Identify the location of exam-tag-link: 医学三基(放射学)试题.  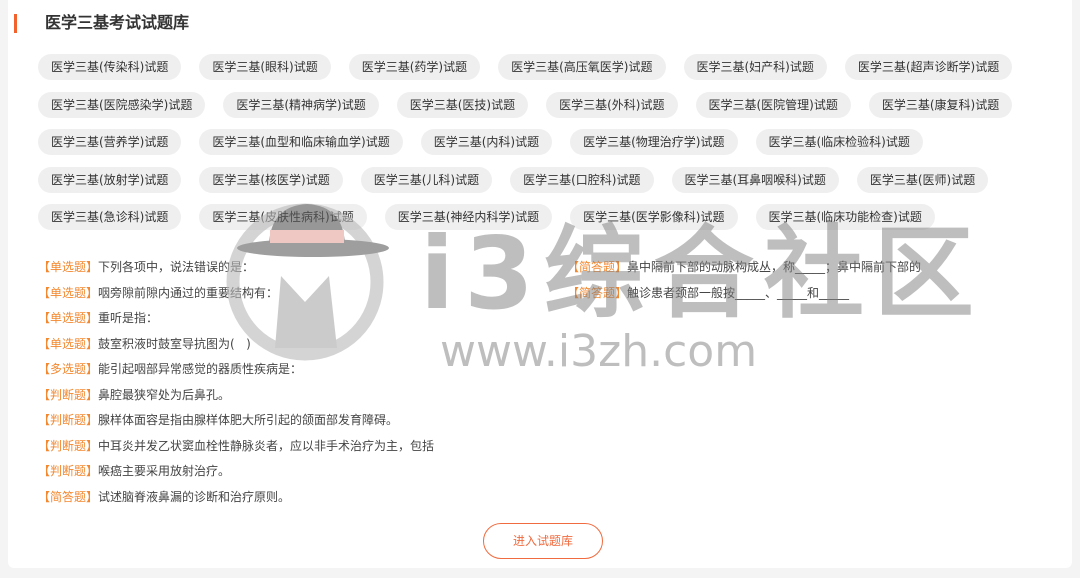
(110, 179).